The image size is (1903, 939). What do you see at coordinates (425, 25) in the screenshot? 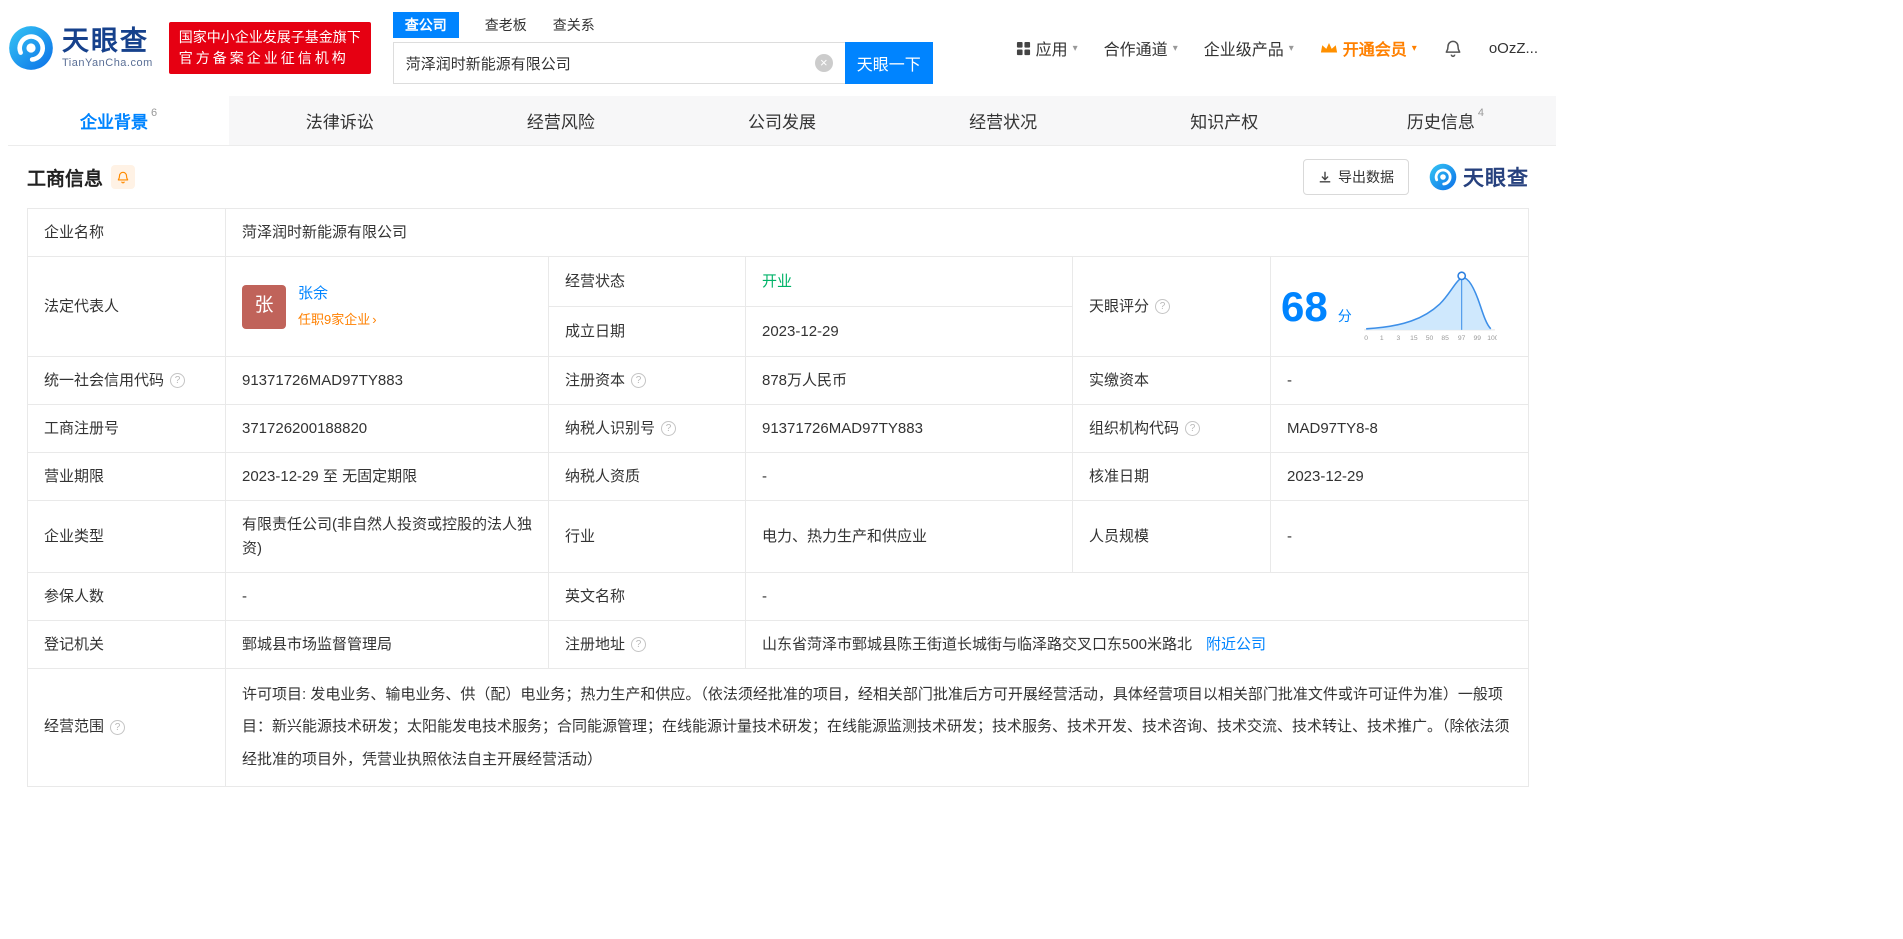
I see `search-tab-company: 查公司` at bounding box center [425, 25].